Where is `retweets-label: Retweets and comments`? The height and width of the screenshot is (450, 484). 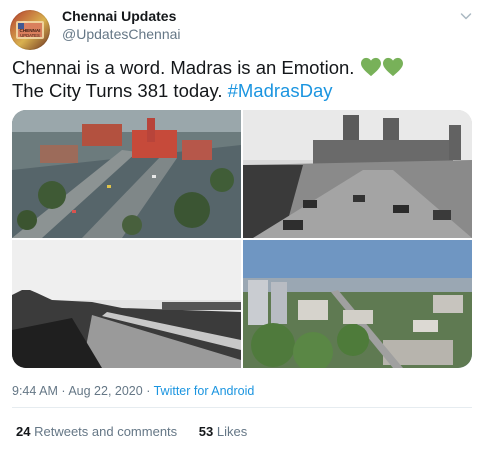 retweets-label: Retweets and comments is located at coordinates (106, 431).